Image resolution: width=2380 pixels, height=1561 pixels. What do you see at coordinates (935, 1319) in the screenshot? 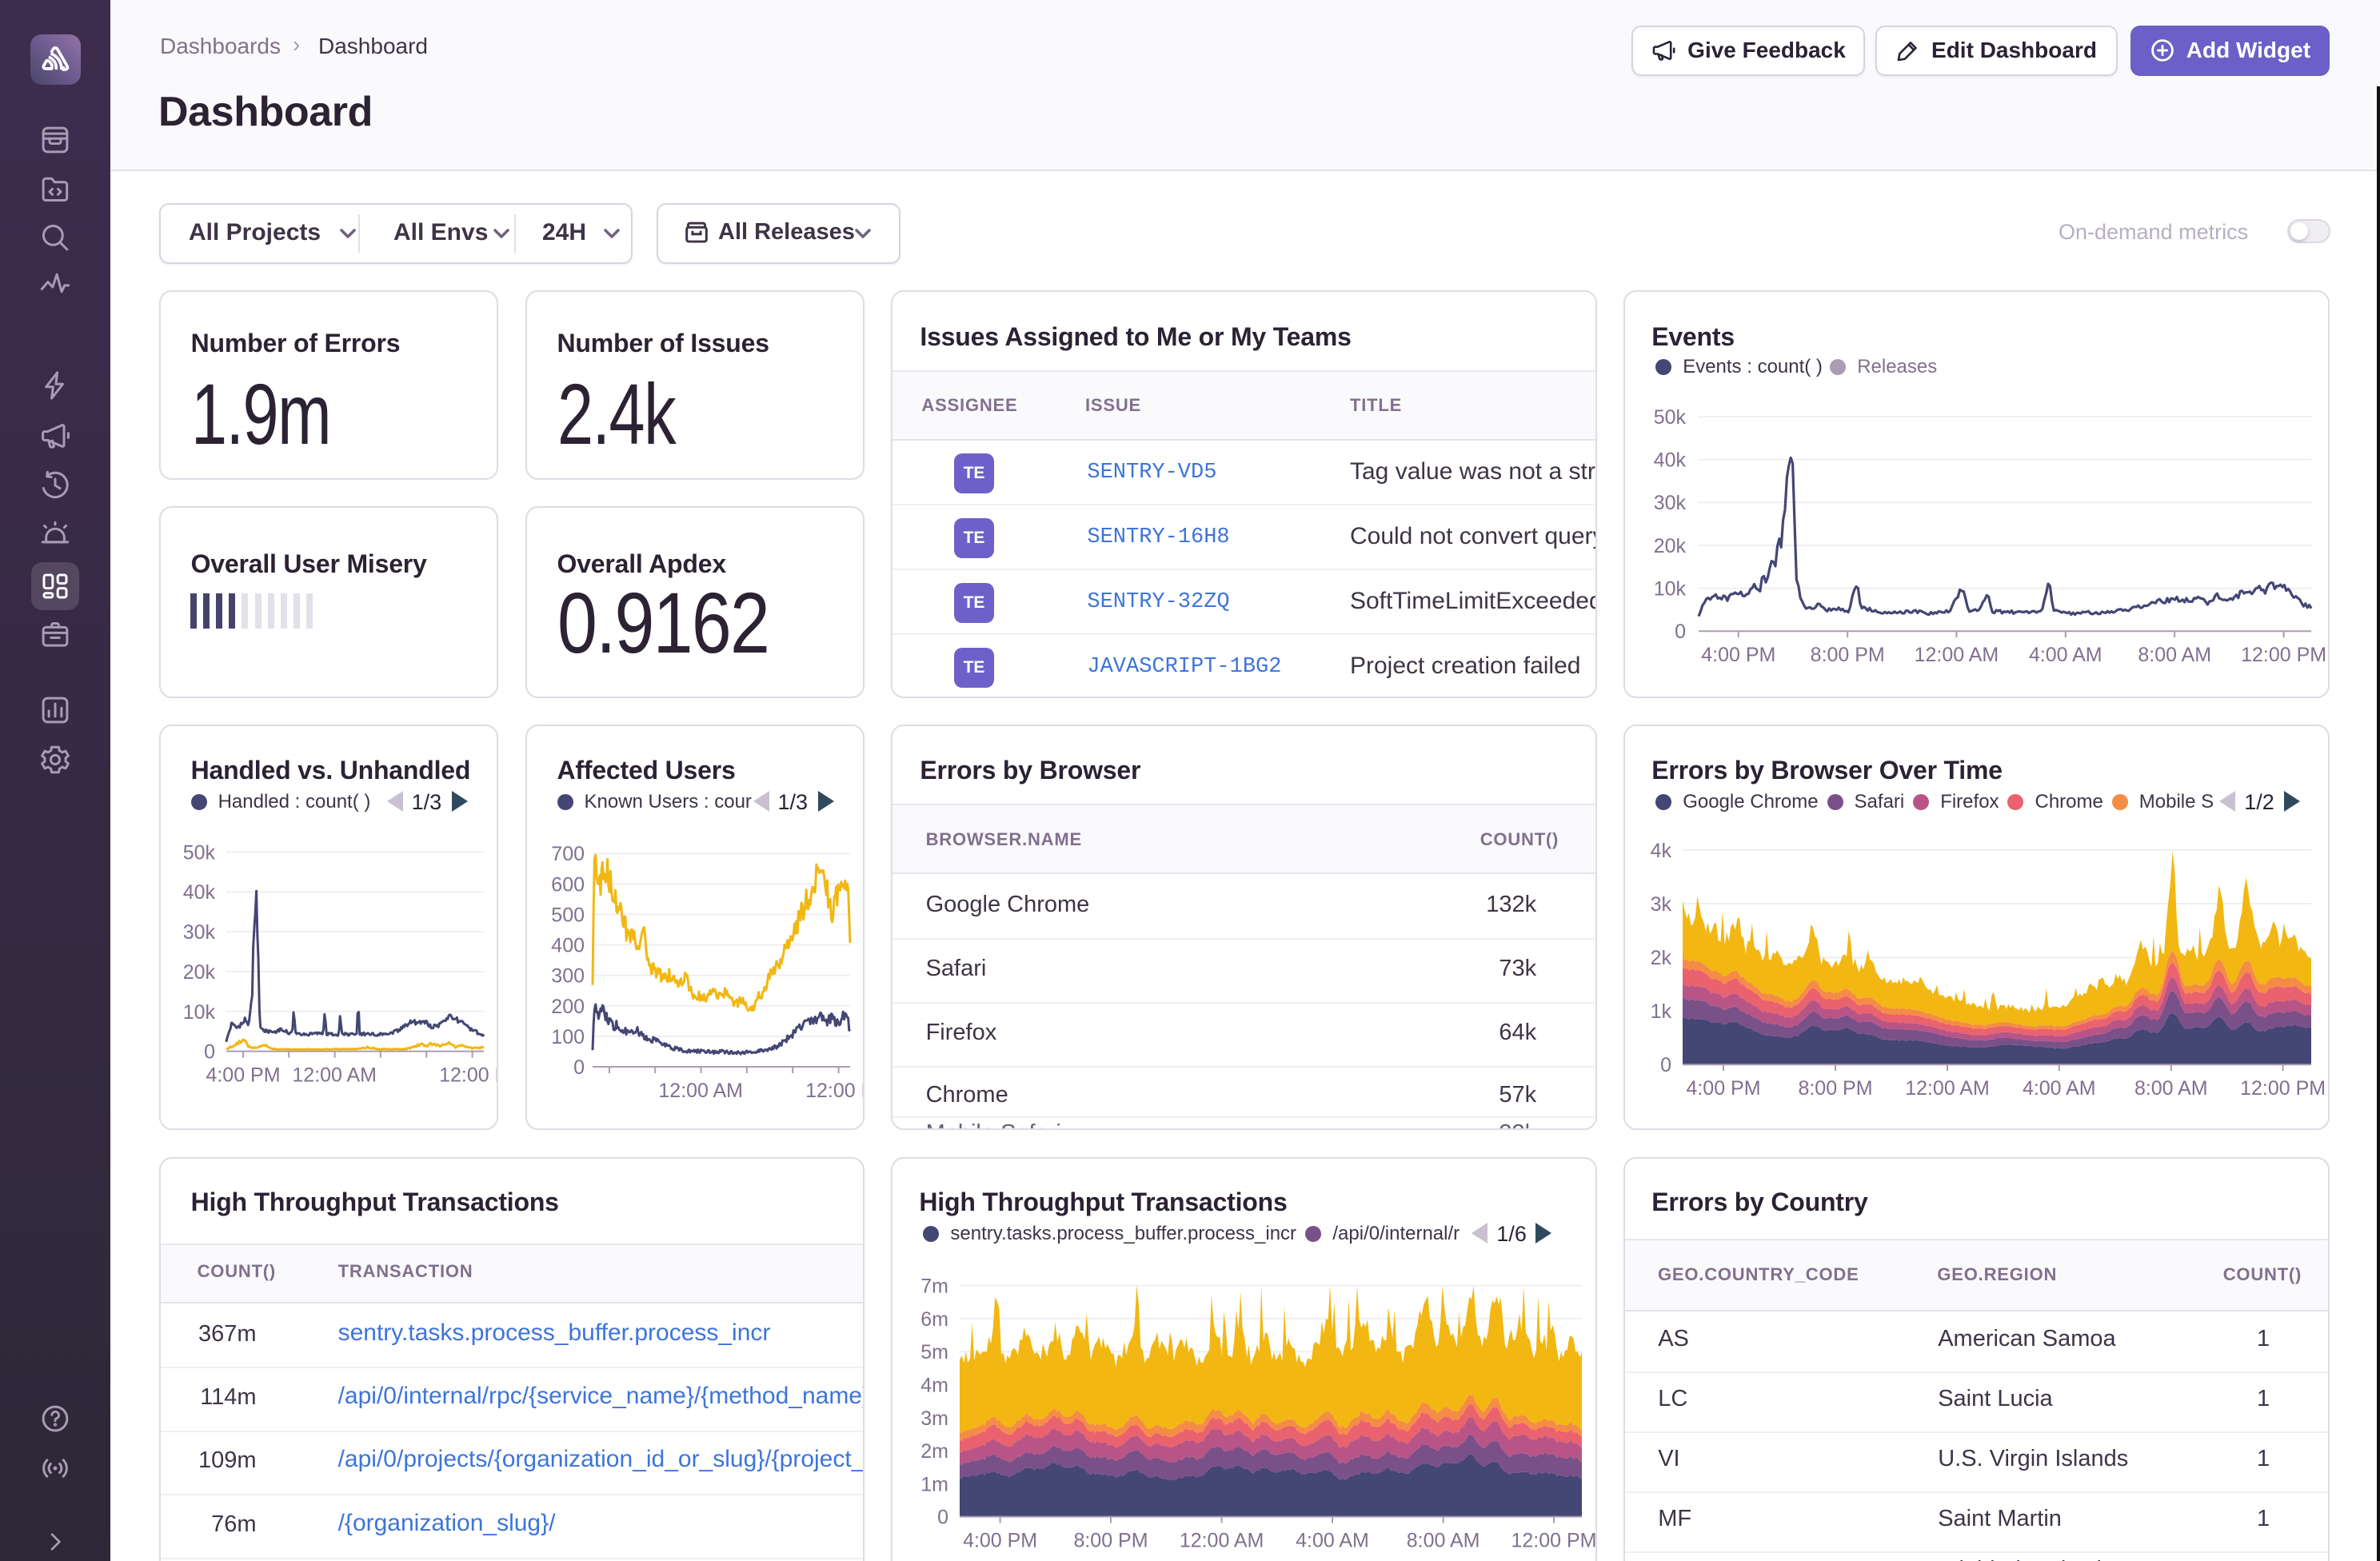
I see `svg-text: 6m` at bounding box center [935, 1319].